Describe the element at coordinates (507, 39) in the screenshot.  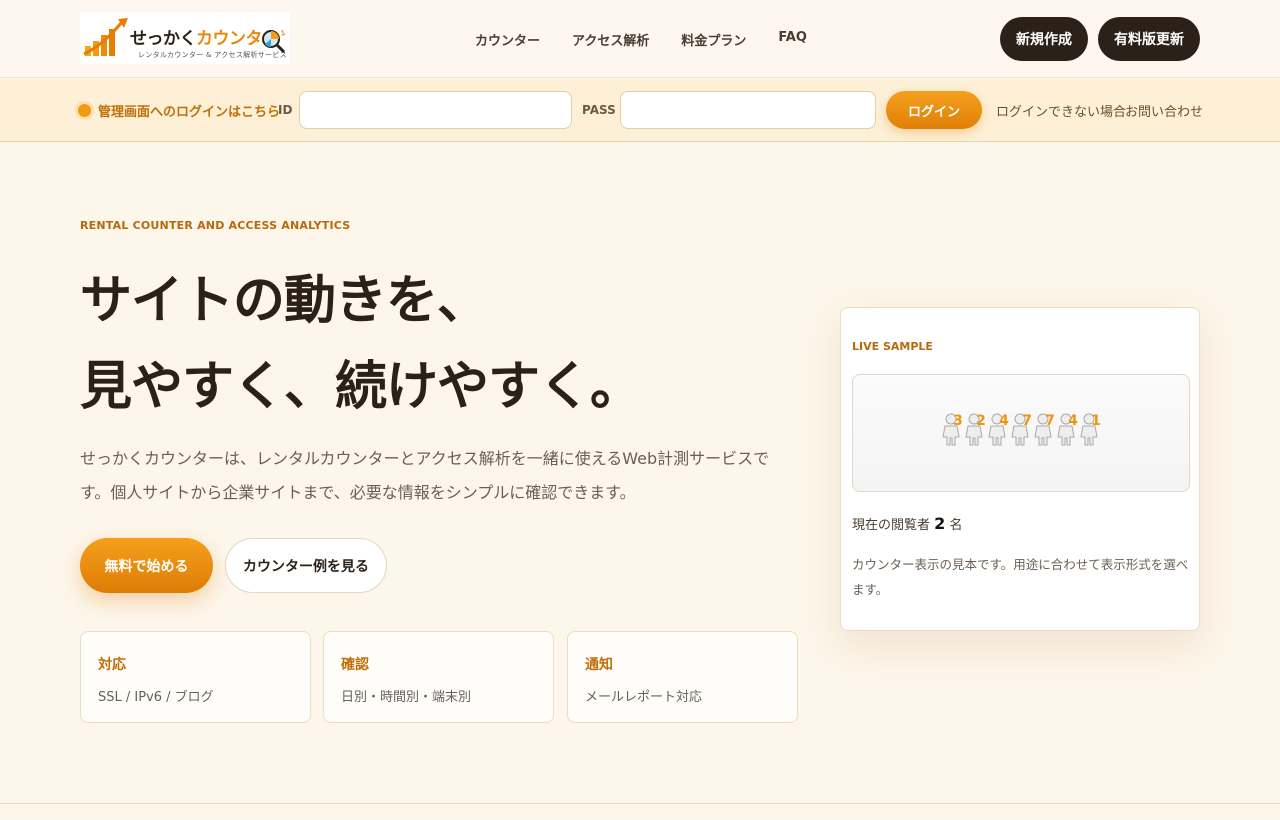
I see `nav-item-counter: カウンター` at that location.